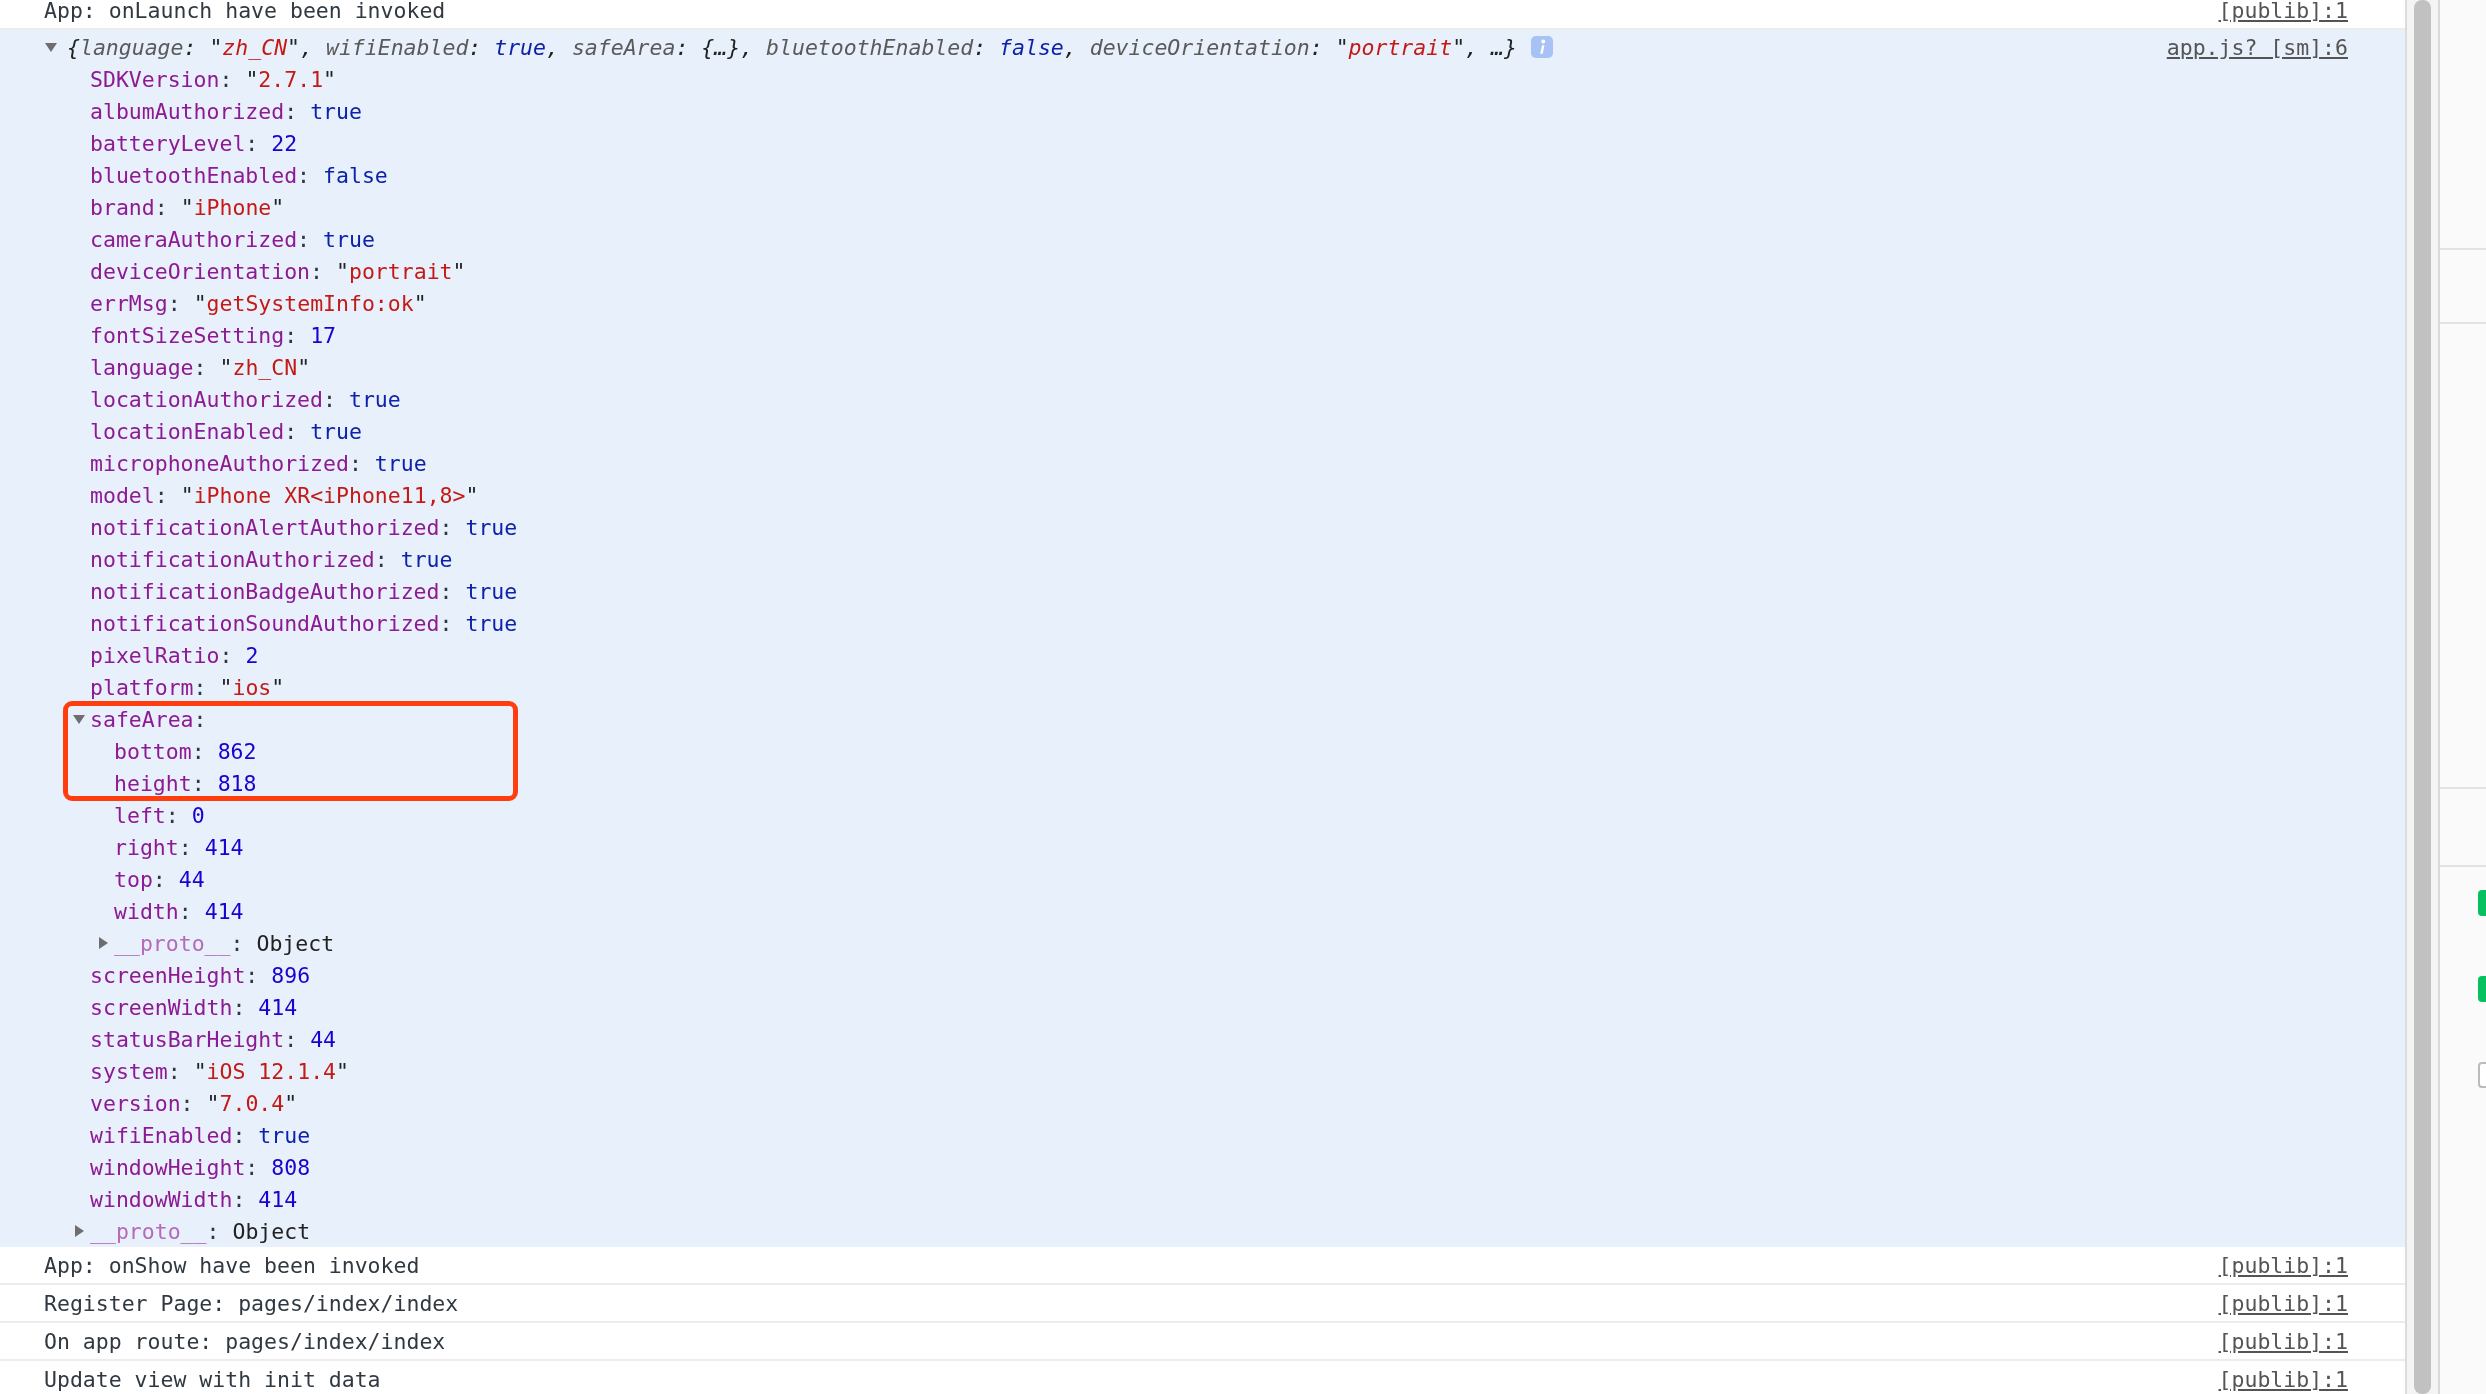 This screenshot has height=1394, width=2486. I want to click on property-key: screenWidth:, so click(168, 1007).